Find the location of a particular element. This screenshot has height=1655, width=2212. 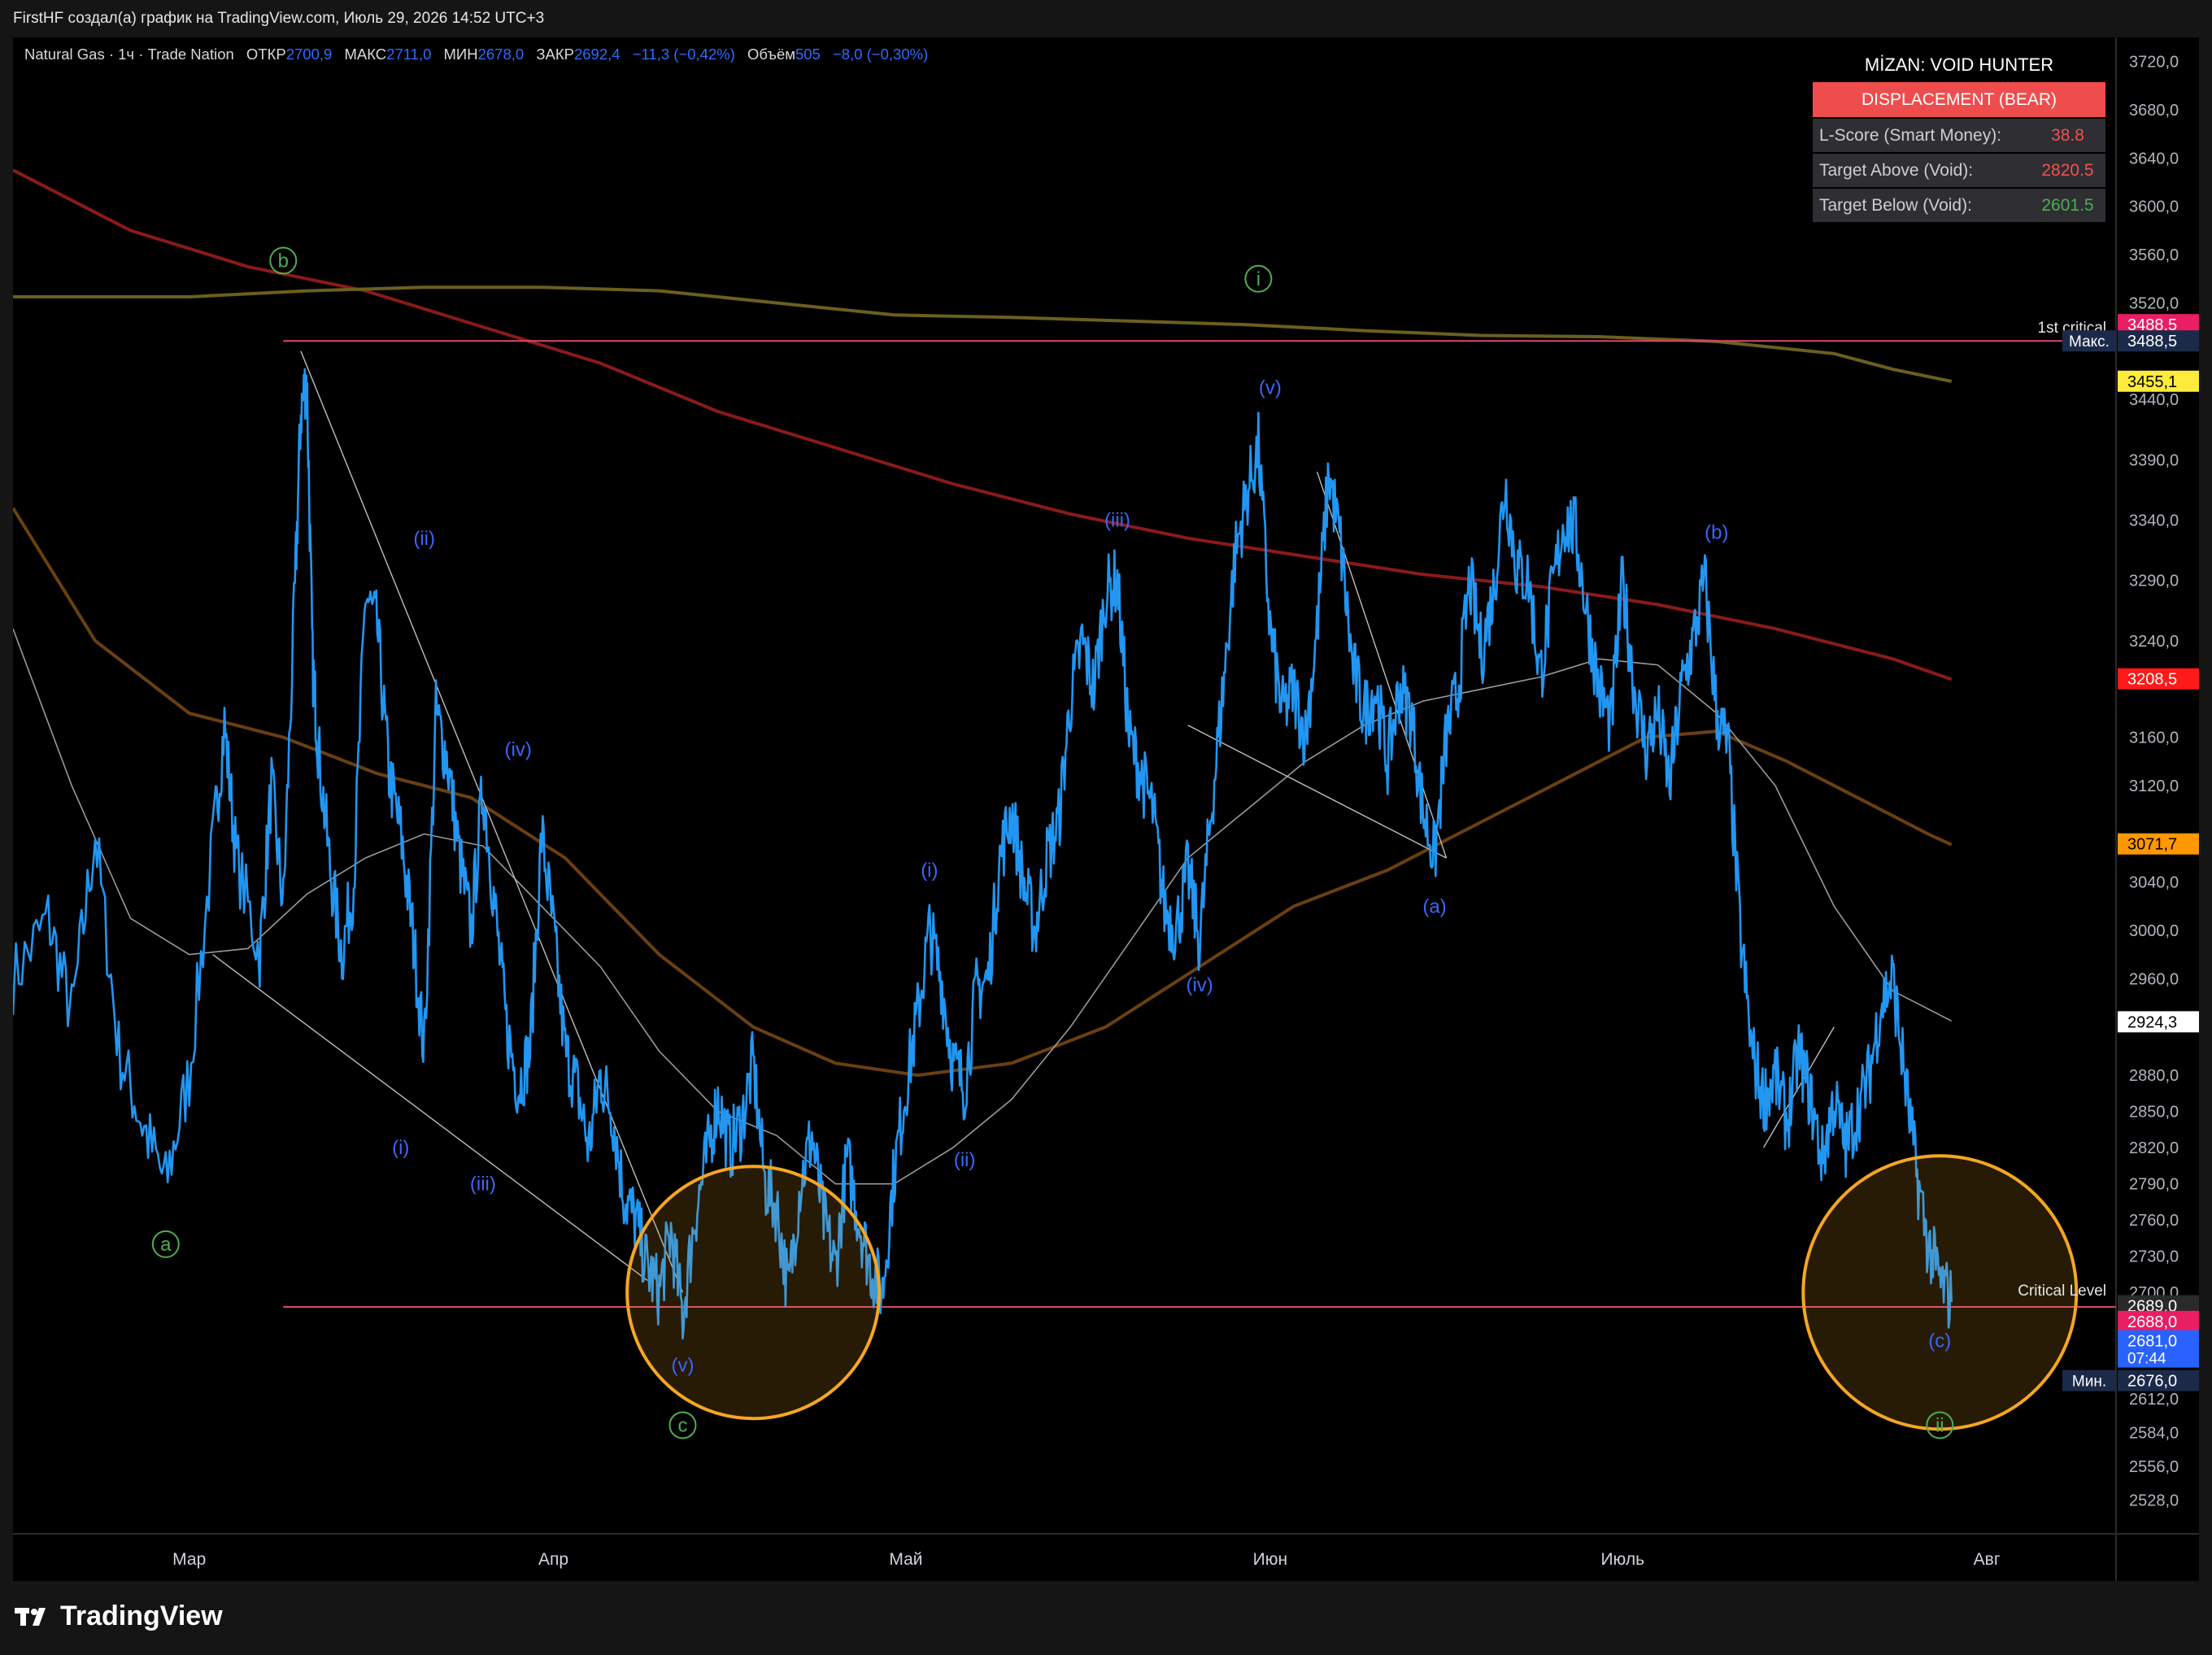

change-value: −11,3 (−0,42%) is located at coordinates (683, 54).